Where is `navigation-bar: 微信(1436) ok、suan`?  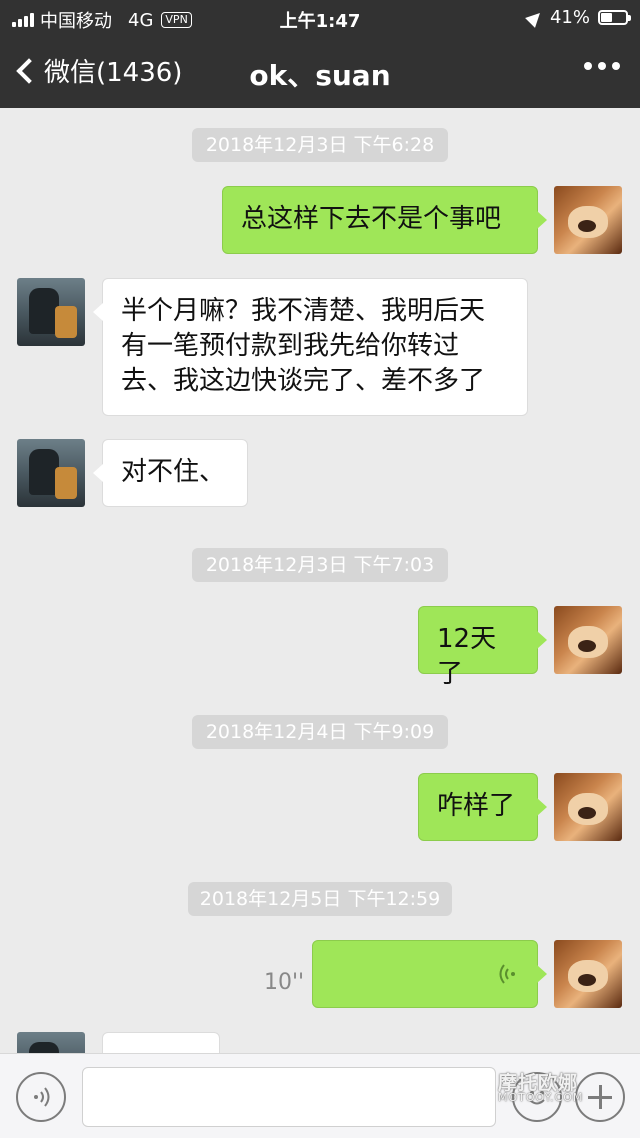 navigation-bar: 微信(1436) ok、suan is located at coordinates (320, 72).